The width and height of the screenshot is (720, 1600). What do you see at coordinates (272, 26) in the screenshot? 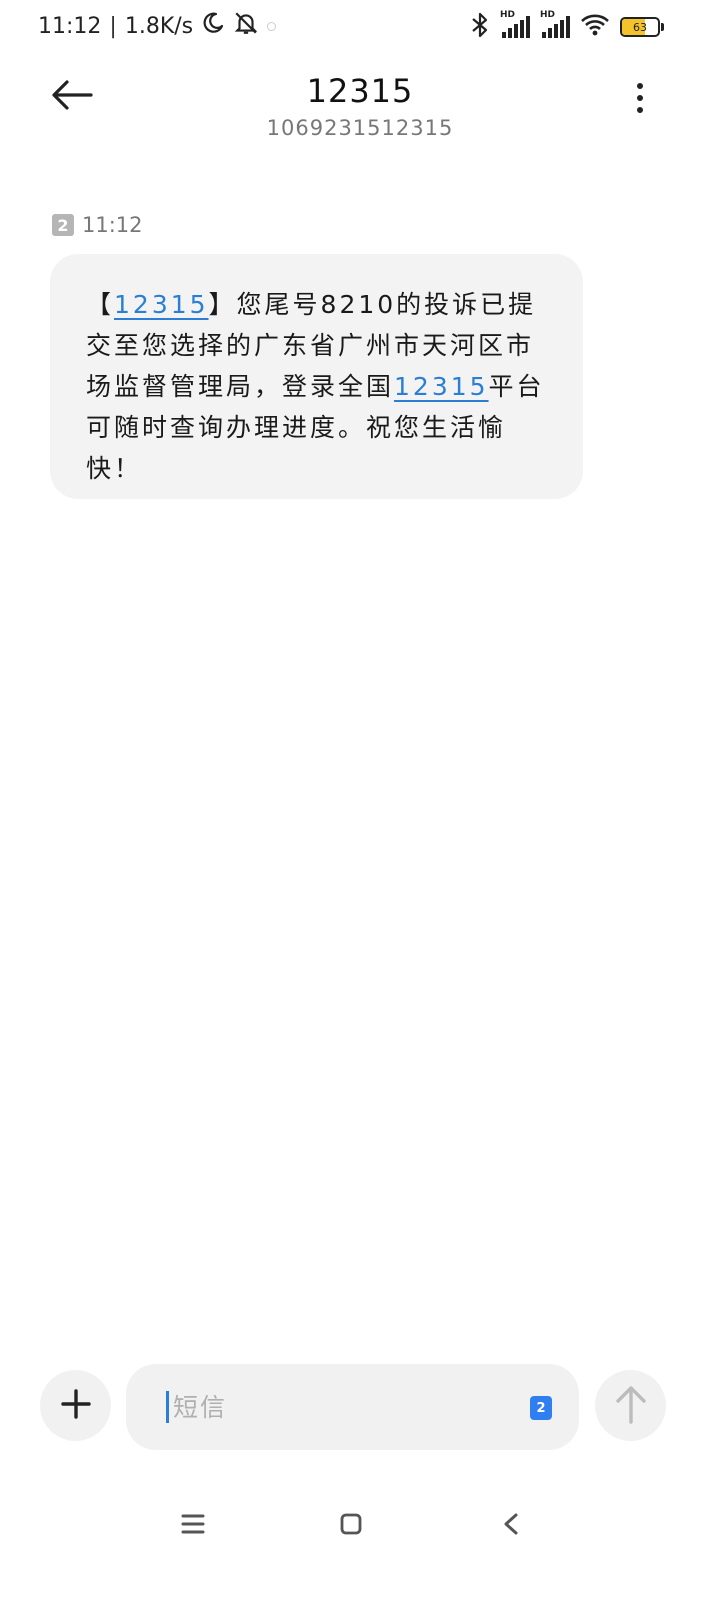
I see `notification-dot` at bounding box center [272, 26].